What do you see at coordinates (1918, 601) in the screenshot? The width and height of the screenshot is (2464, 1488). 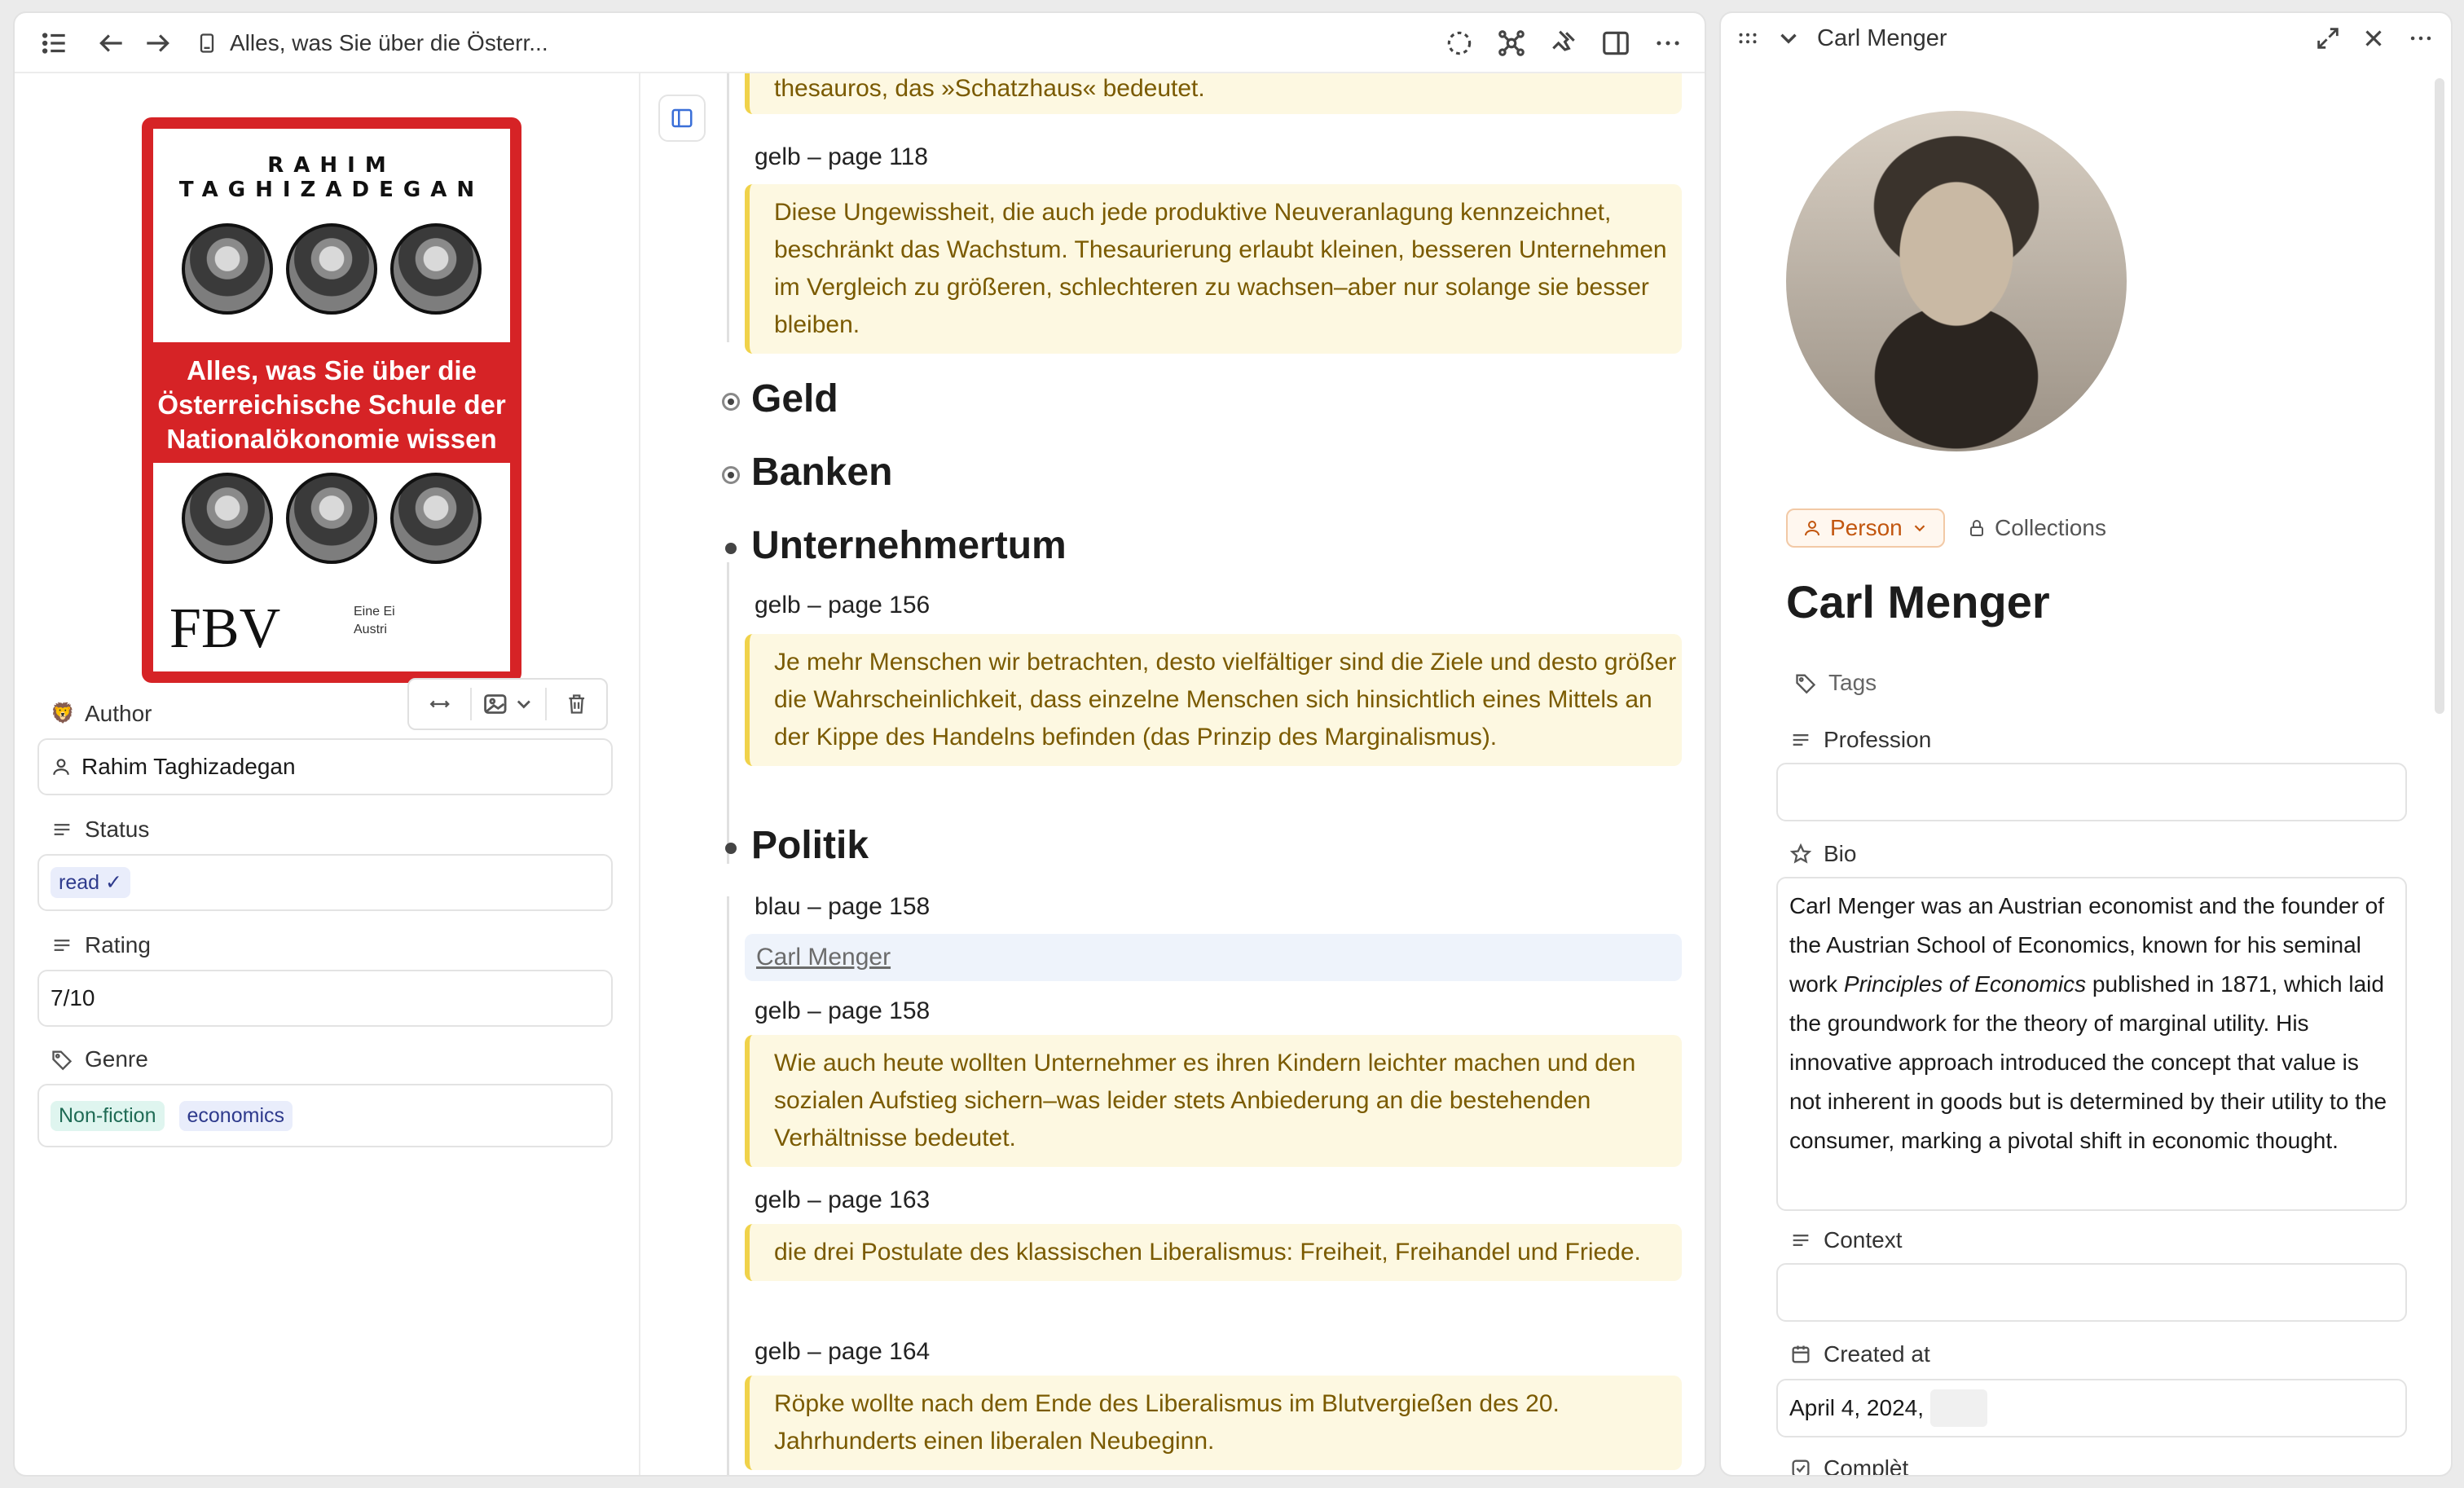 I see `entity-name: Carl Menger` at bounding box center [1918, 601].